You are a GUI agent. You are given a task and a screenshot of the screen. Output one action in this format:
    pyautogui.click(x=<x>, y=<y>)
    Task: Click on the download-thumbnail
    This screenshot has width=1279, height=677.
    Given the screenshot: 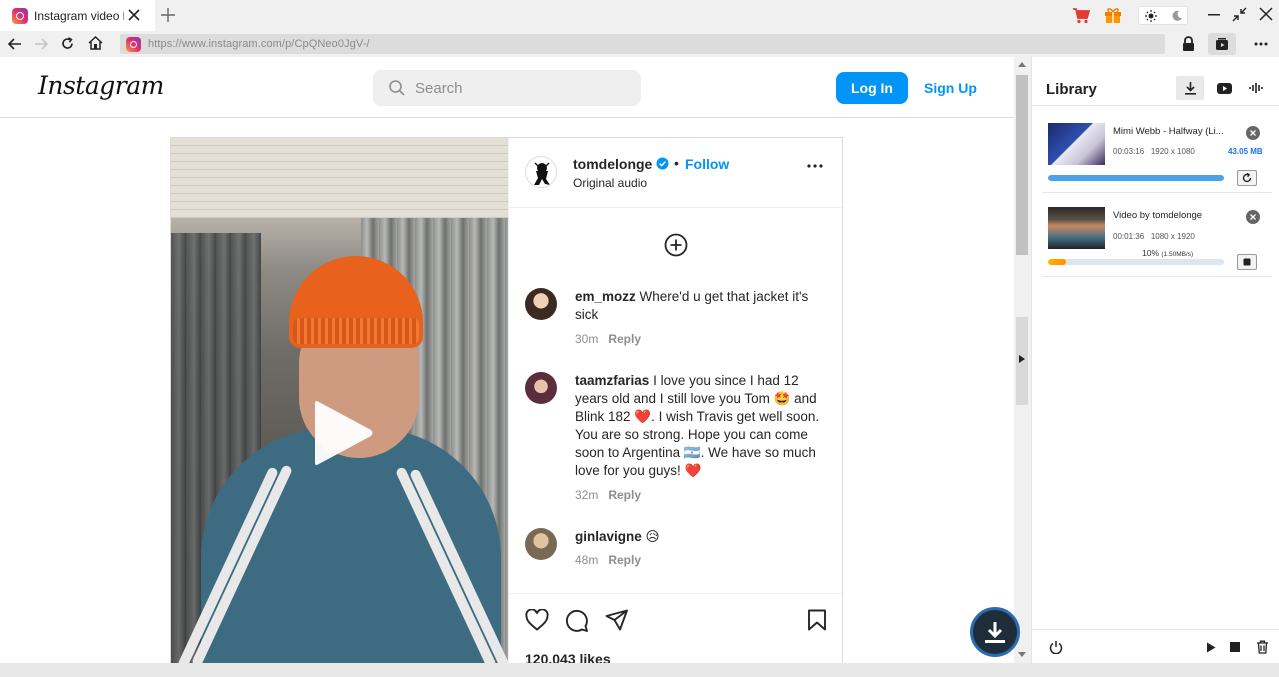 What is the action you would take?
    pyautogui.click(x=1076, y=228)
    